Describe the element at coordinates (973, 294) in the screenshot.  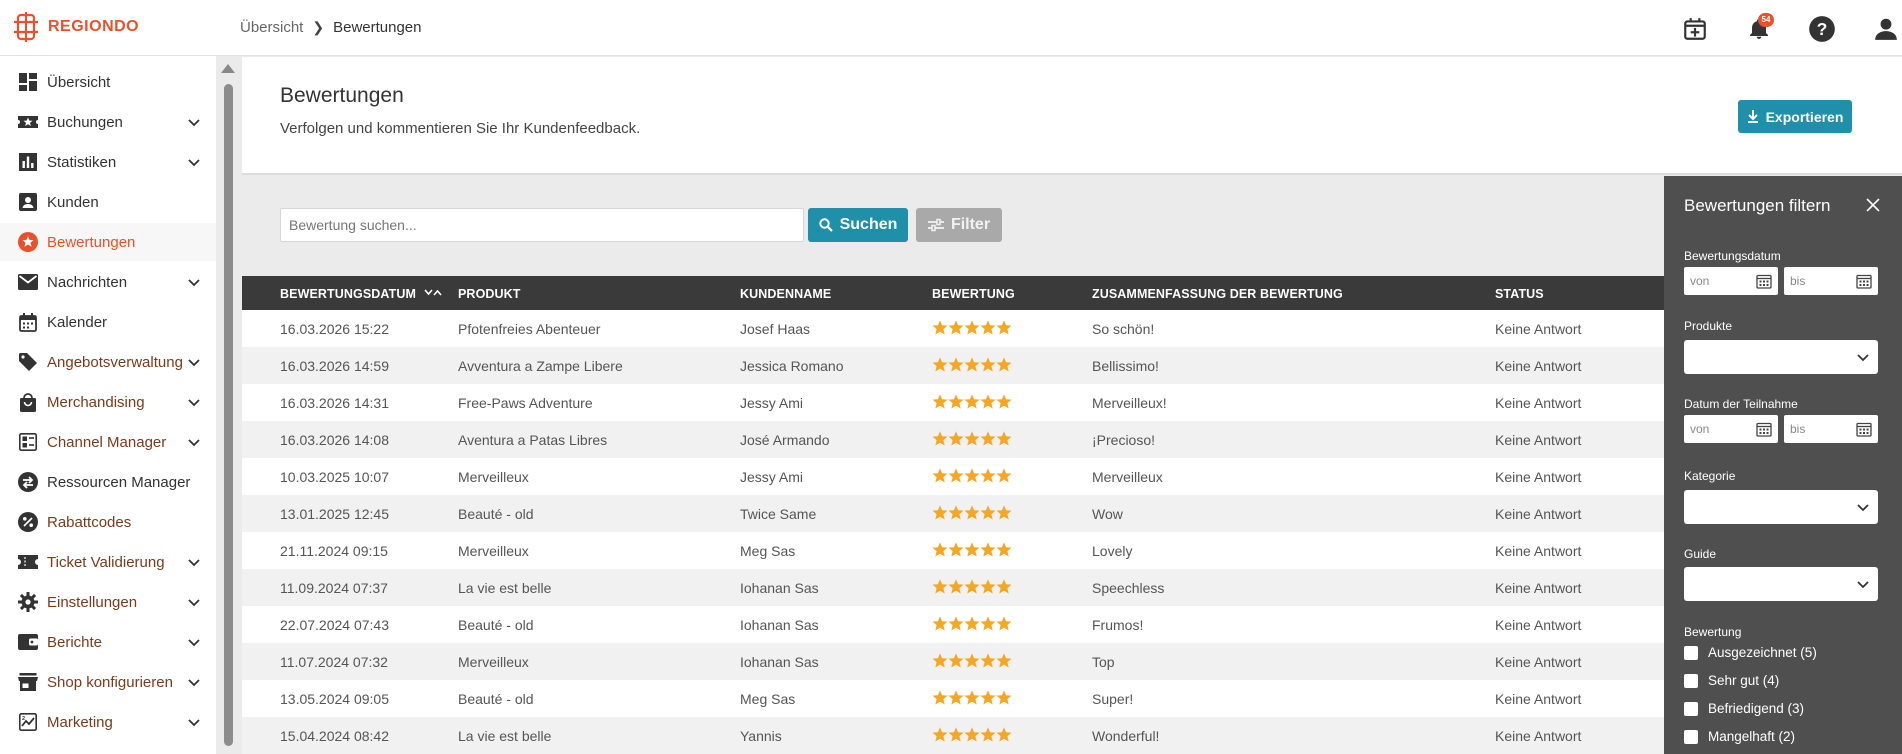
I see `column-header-rating: BEWERTUNG` at that location.